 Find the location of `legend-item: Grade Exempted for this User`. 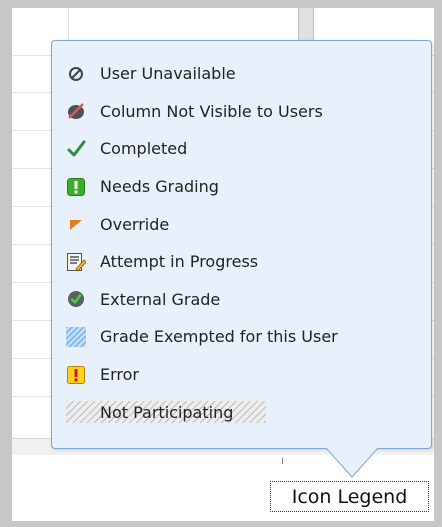

legend-item: Grade Exempted for this User is located at coordinates (202, 337).